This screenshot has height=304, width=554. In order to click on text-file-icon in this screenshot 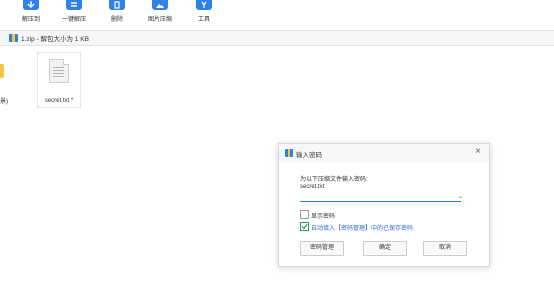, I will do `click(59, 71)`.